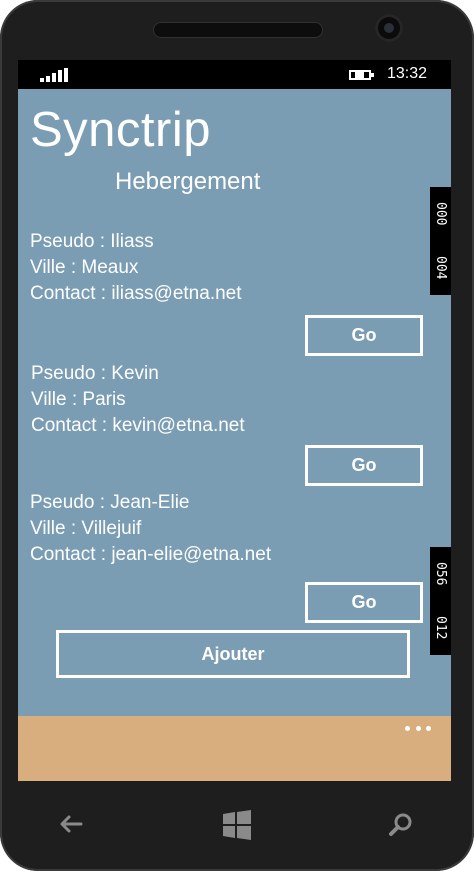  Describe the element at coordinates (121, 130) in the screenshot. I see `app-title: Synctrip` at that location.